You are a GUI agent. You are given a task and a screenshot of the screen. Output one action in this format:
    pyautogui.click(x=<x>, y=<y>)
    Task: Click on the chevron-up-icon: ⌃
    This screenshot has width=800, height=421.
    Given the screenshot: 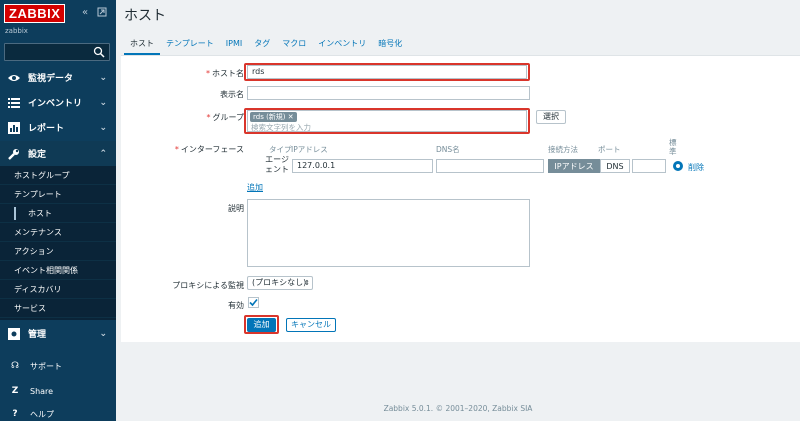 What is the action you would take?
    pyautogui.click(x=103, y=154)
    